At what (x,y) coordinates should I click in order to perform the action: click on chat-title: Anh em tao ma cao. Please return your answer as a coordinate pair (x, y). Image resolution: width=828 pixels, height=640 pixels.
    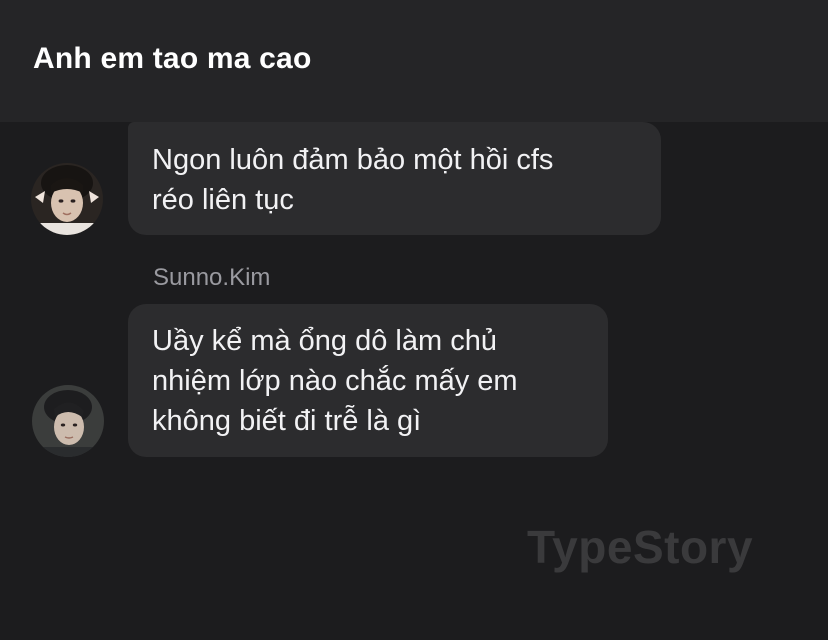
    Looking at the image, I should click on (172, 59).